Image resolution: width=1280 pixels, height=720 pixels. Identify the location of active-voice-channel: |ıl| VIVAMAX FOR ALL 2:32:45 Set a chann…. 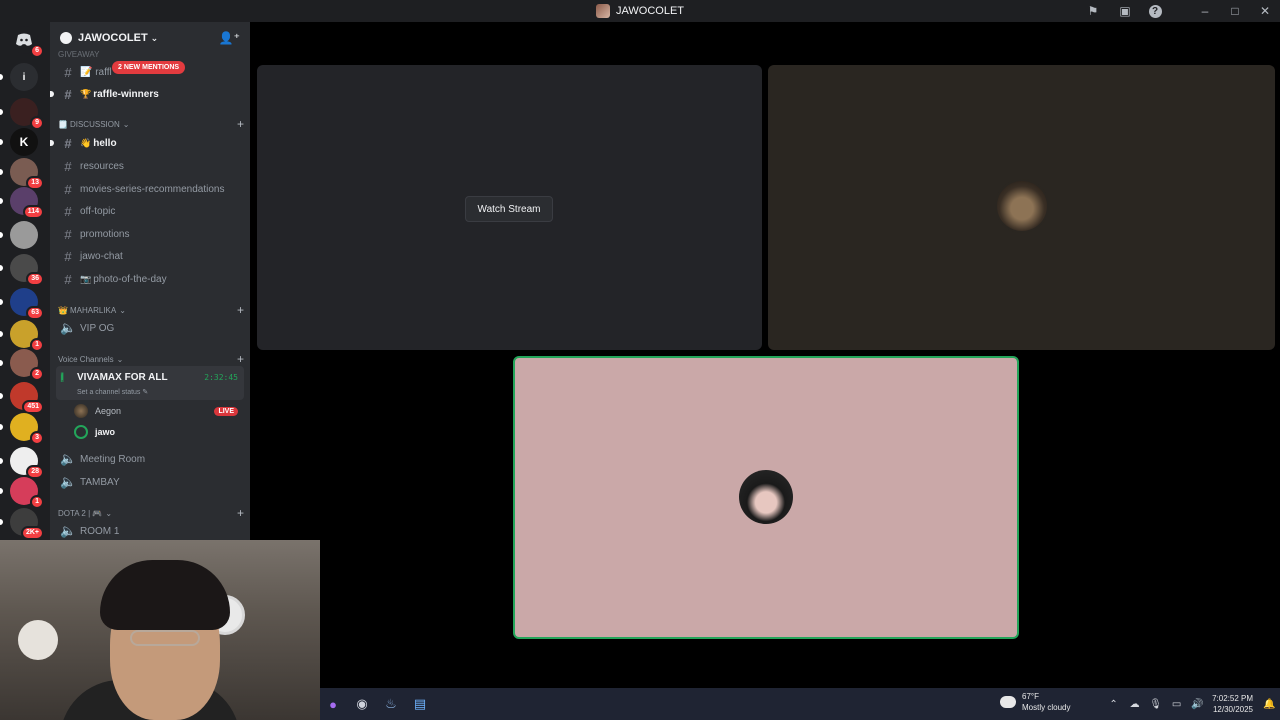
(150, 383).